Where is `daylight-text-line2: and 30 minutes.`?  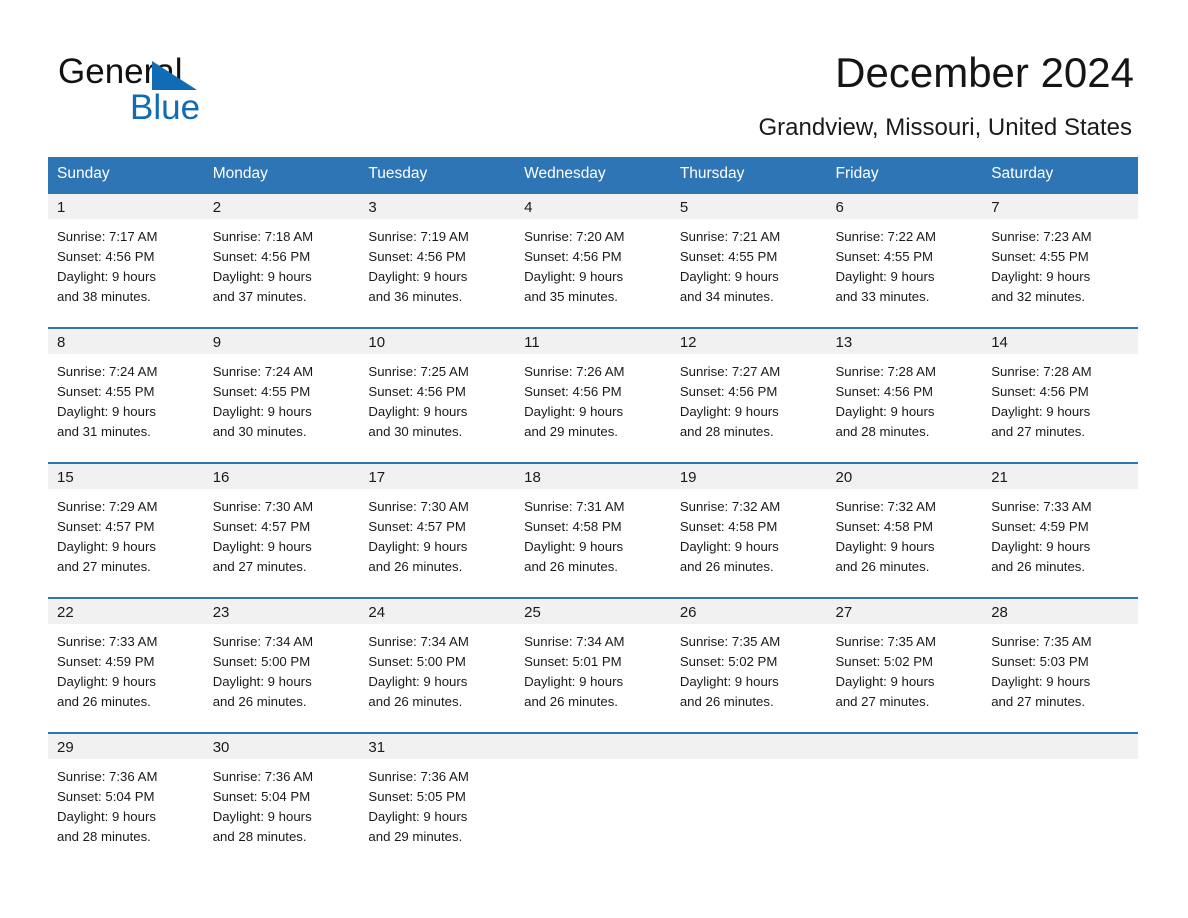
daylight-text-line2: and 30 minutes. is located at coordinates (259, 431).